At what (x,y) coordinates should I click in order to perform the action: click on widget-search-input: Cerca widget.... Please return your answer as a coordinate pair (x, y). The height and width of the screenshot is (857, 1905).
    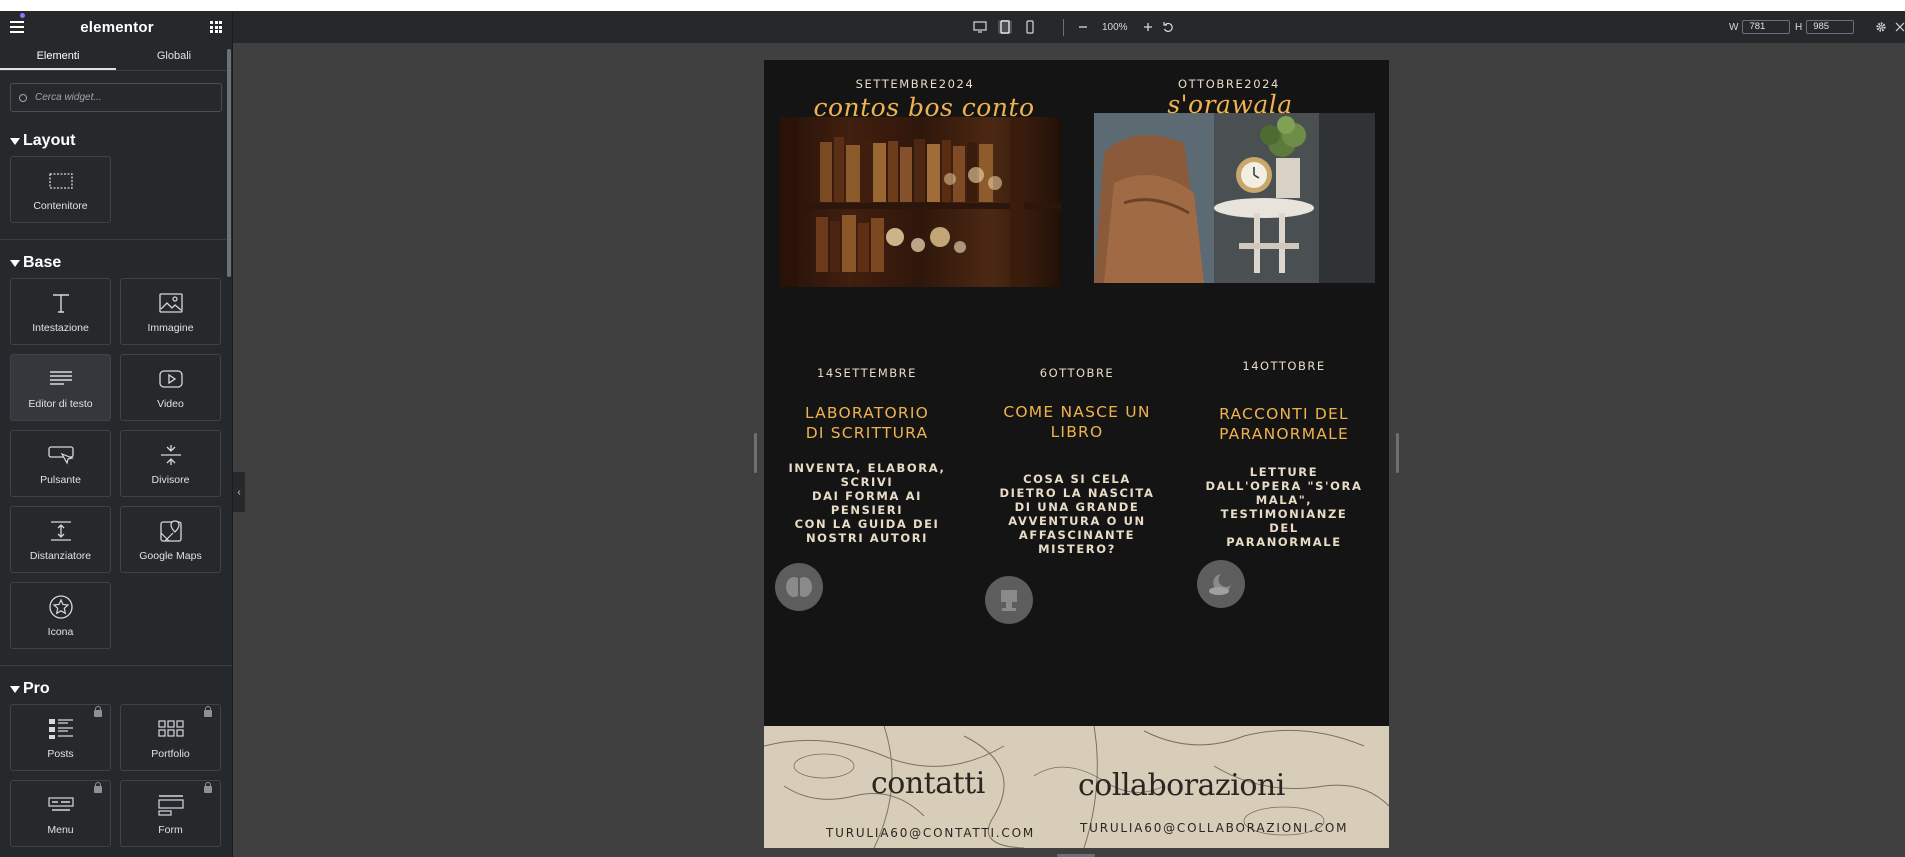
    Looking at the image, I should click on (116, 97).